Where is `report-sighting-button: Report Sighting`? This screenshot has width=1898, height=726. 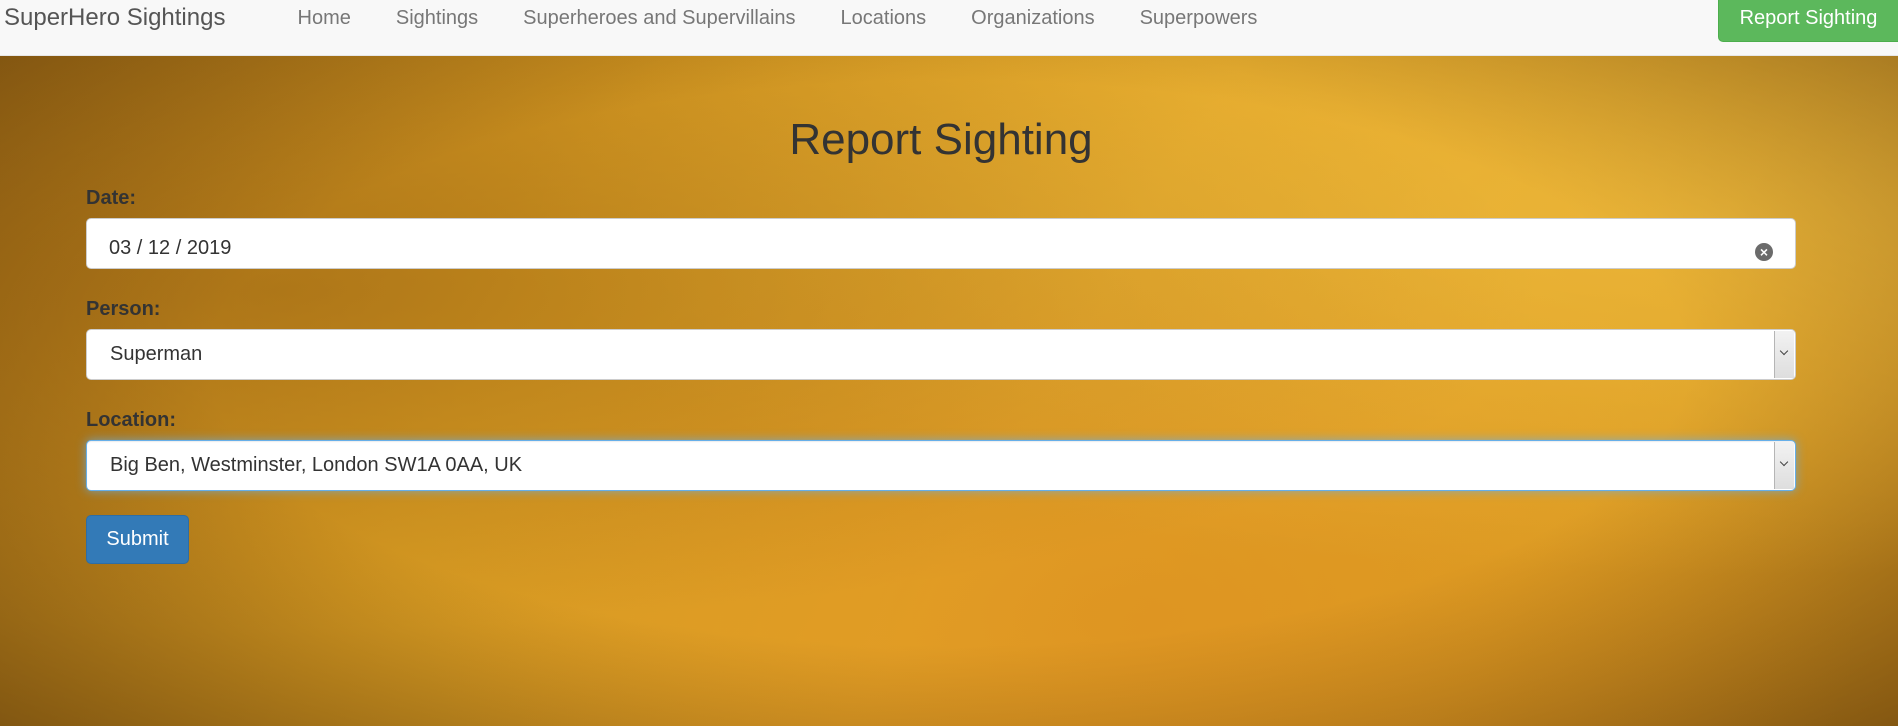 report-sighting-button: Report Sighting is located at coordinates (1808, 21).